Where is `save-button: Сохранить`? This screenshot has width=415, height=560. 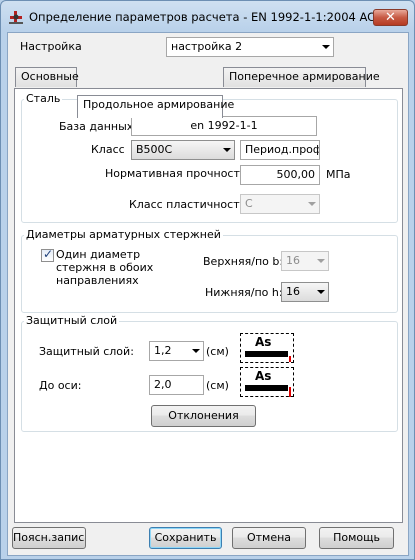
save-button: Сохранить is located at coordinates (185, 538).